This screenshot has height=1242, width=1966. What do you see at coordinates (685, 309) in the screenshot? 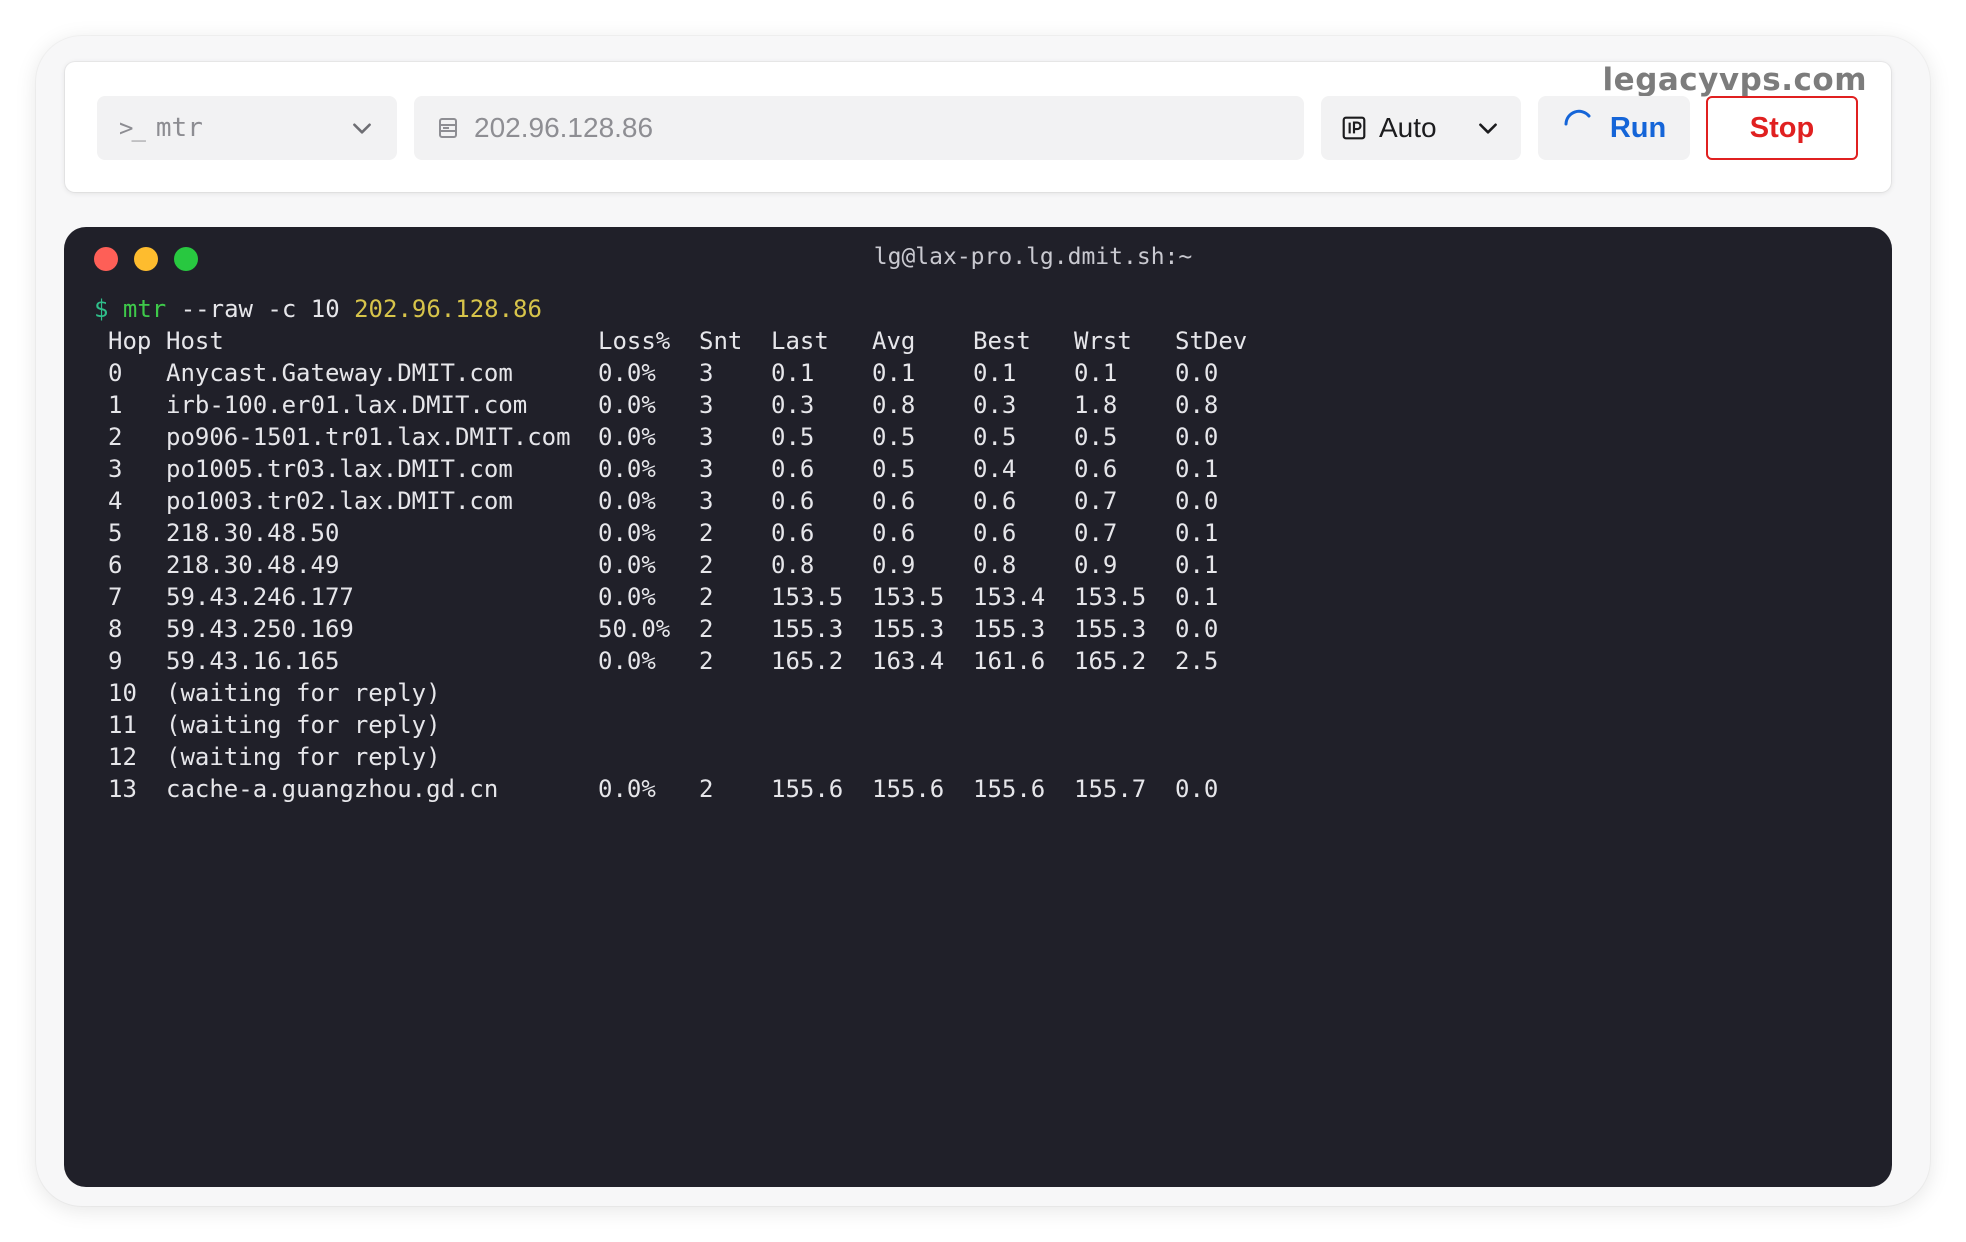
I see `command-line: $ mtr --raw -c 10 202.96.128.86` at bounding box center [685, 309].